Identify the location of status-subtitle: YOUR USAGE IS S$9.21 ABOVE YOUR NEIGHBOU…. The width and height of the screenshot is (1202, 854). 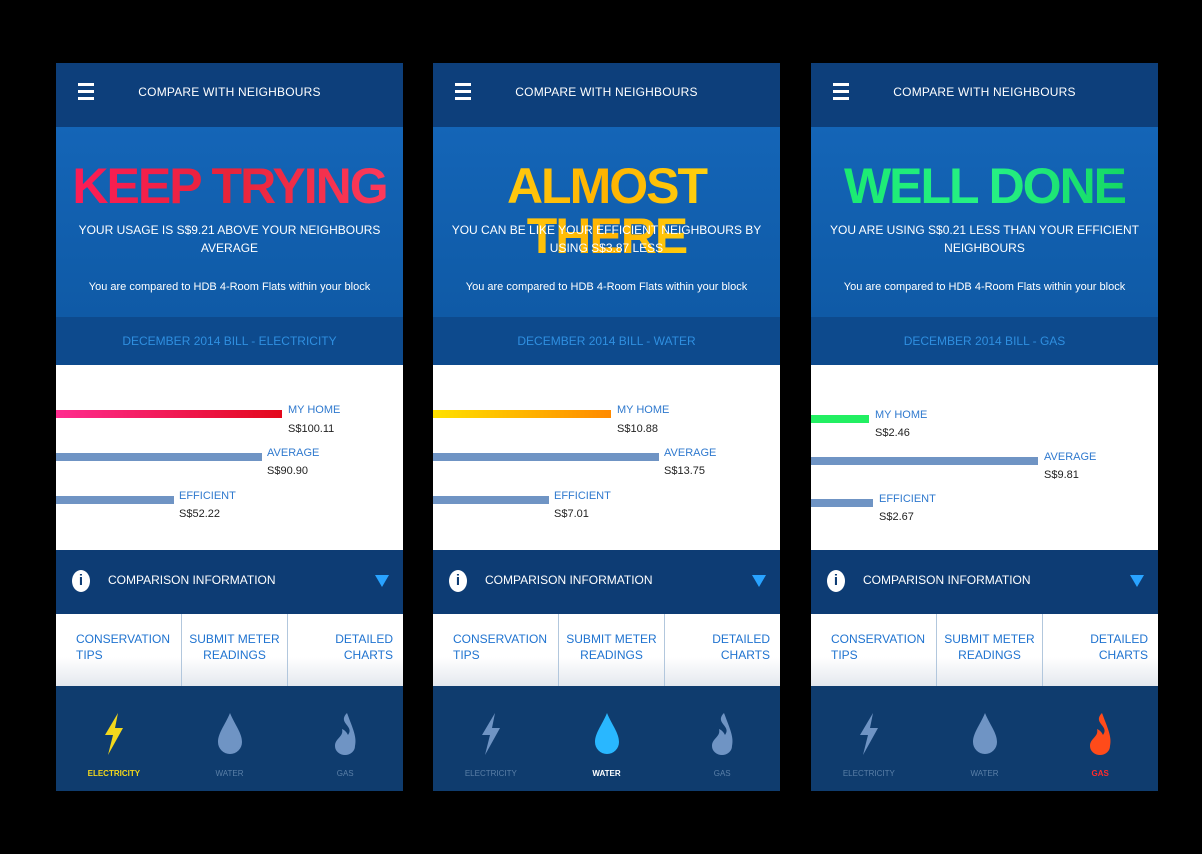
(229, 239).